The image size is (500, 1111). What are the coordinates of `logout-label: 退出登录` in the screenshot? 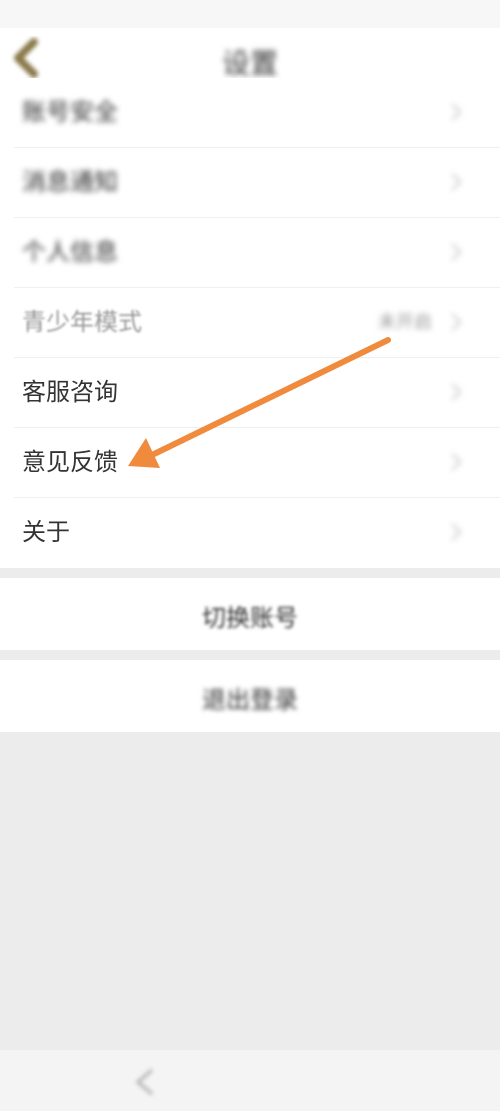 It's located at (250, 700).